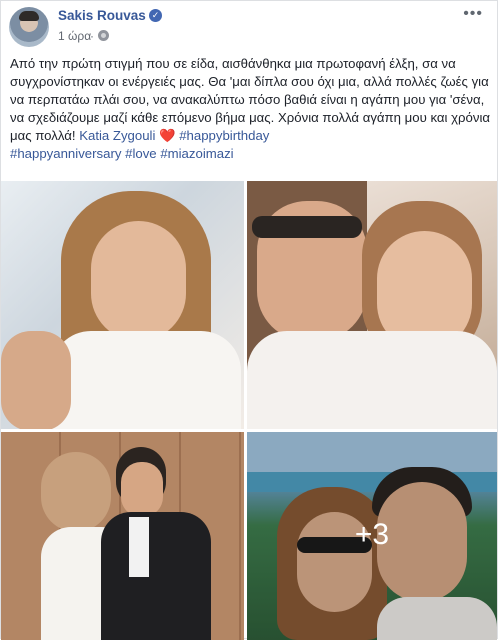 Image resolution: width=498 pixels, height=640 pixels. What do you see at coordinates (167, 135) in the screenshot?
I see `heart-emoji: ❤️` at bounding box center [167, 135].